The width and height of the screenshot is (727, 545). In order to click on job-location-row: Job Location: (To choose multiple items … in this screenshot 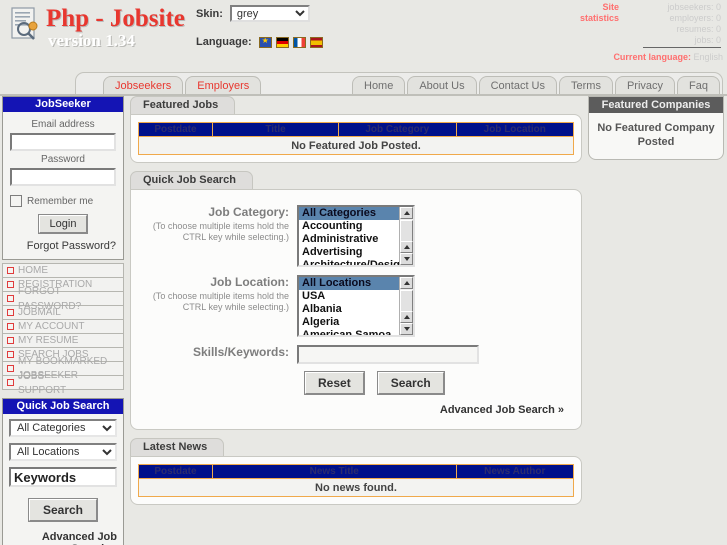, I will do `click(356, 306)`.